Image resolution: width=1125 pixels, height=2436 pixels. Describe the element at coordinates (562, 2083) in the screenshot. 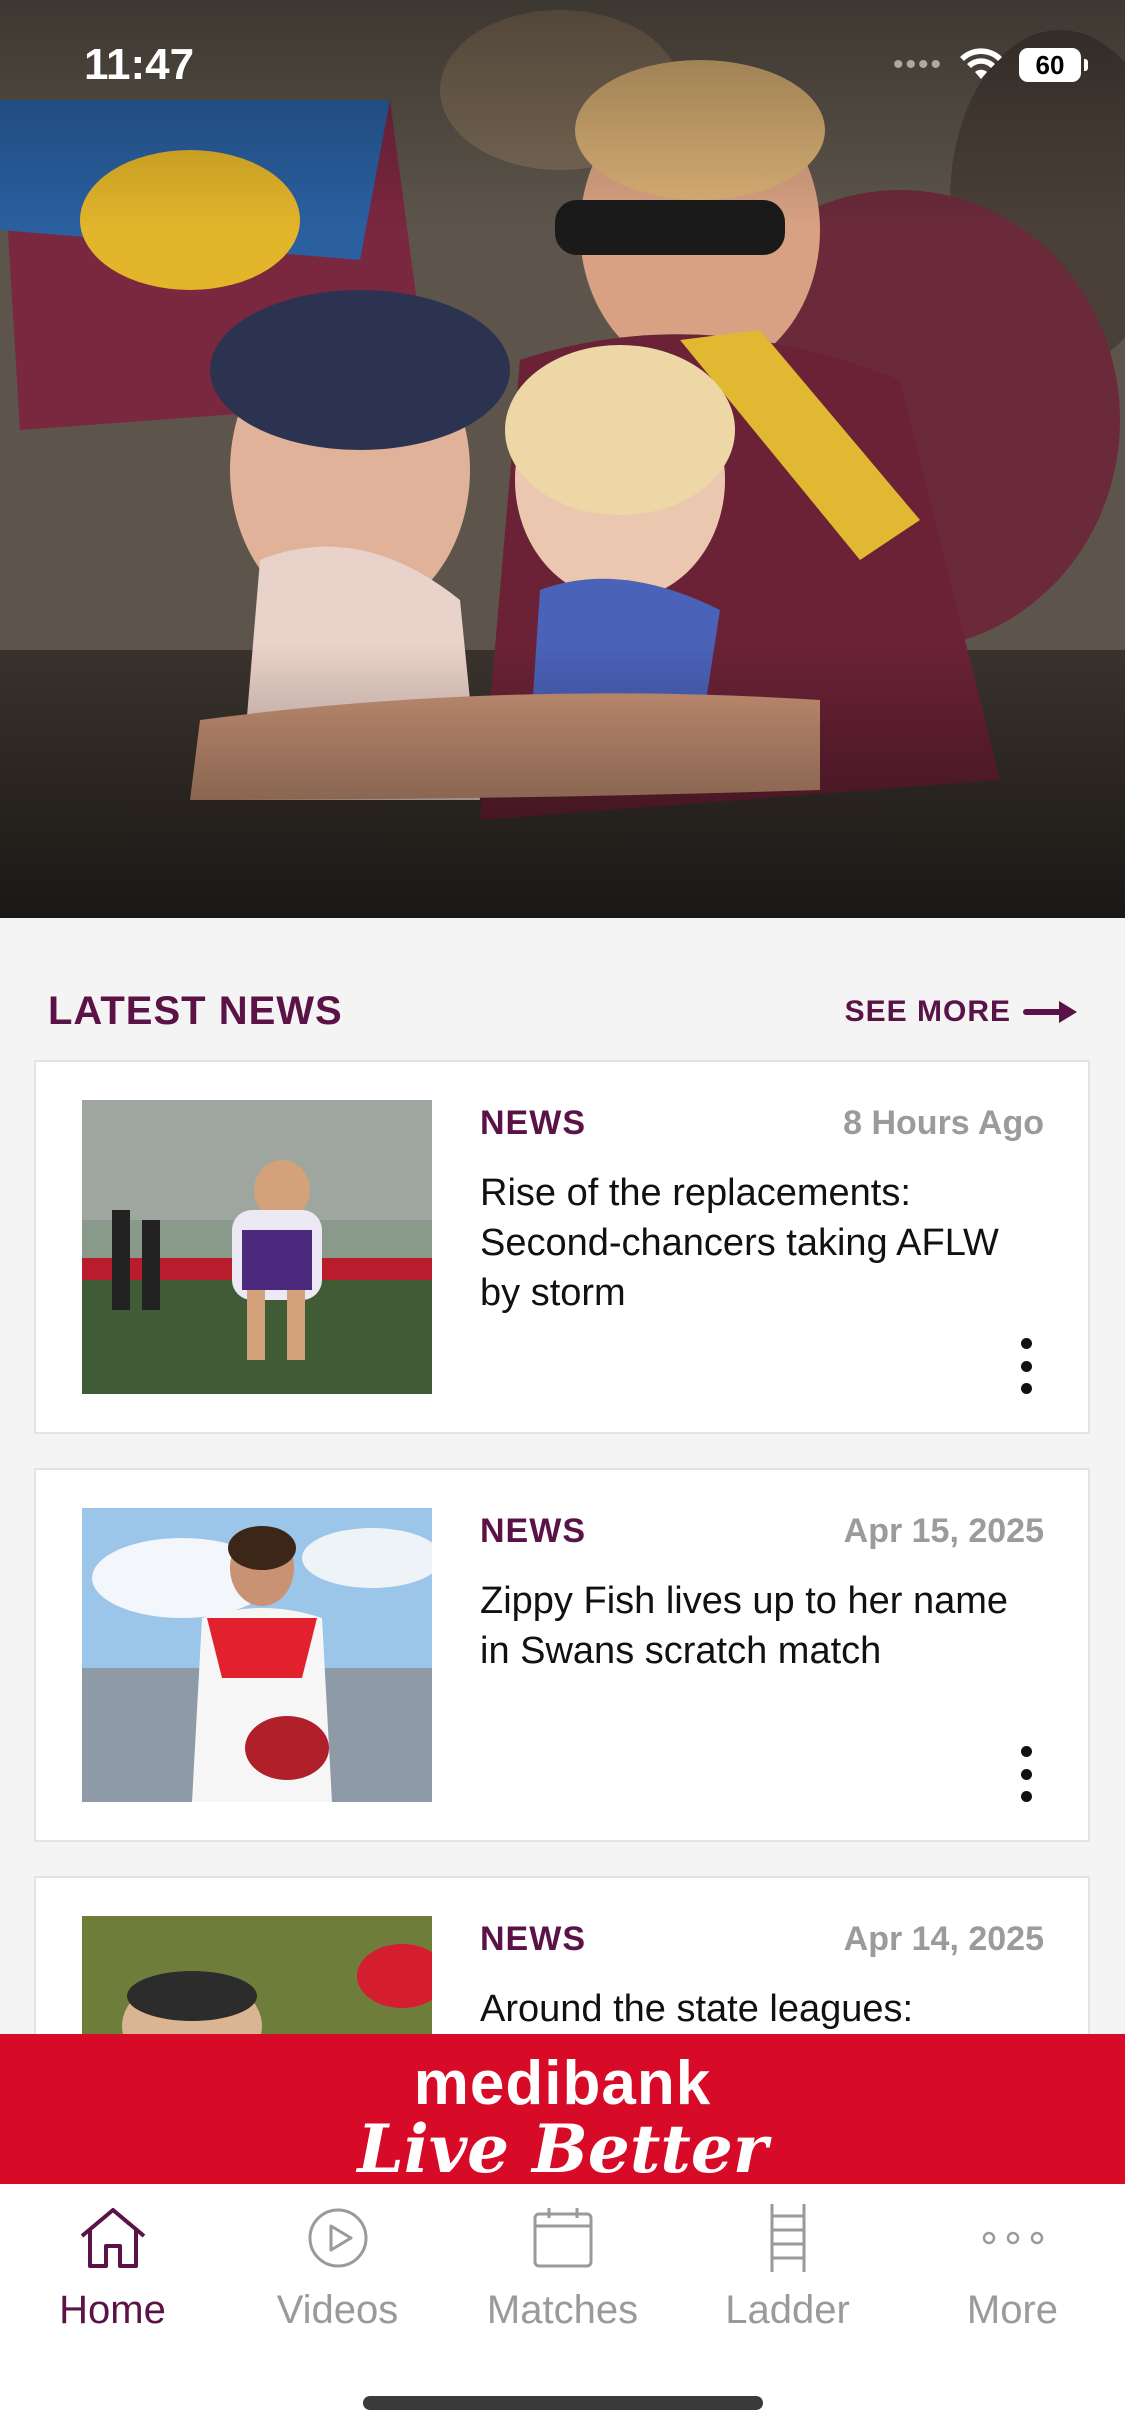

I see `sponsor-logo-text: medibank` at that location.